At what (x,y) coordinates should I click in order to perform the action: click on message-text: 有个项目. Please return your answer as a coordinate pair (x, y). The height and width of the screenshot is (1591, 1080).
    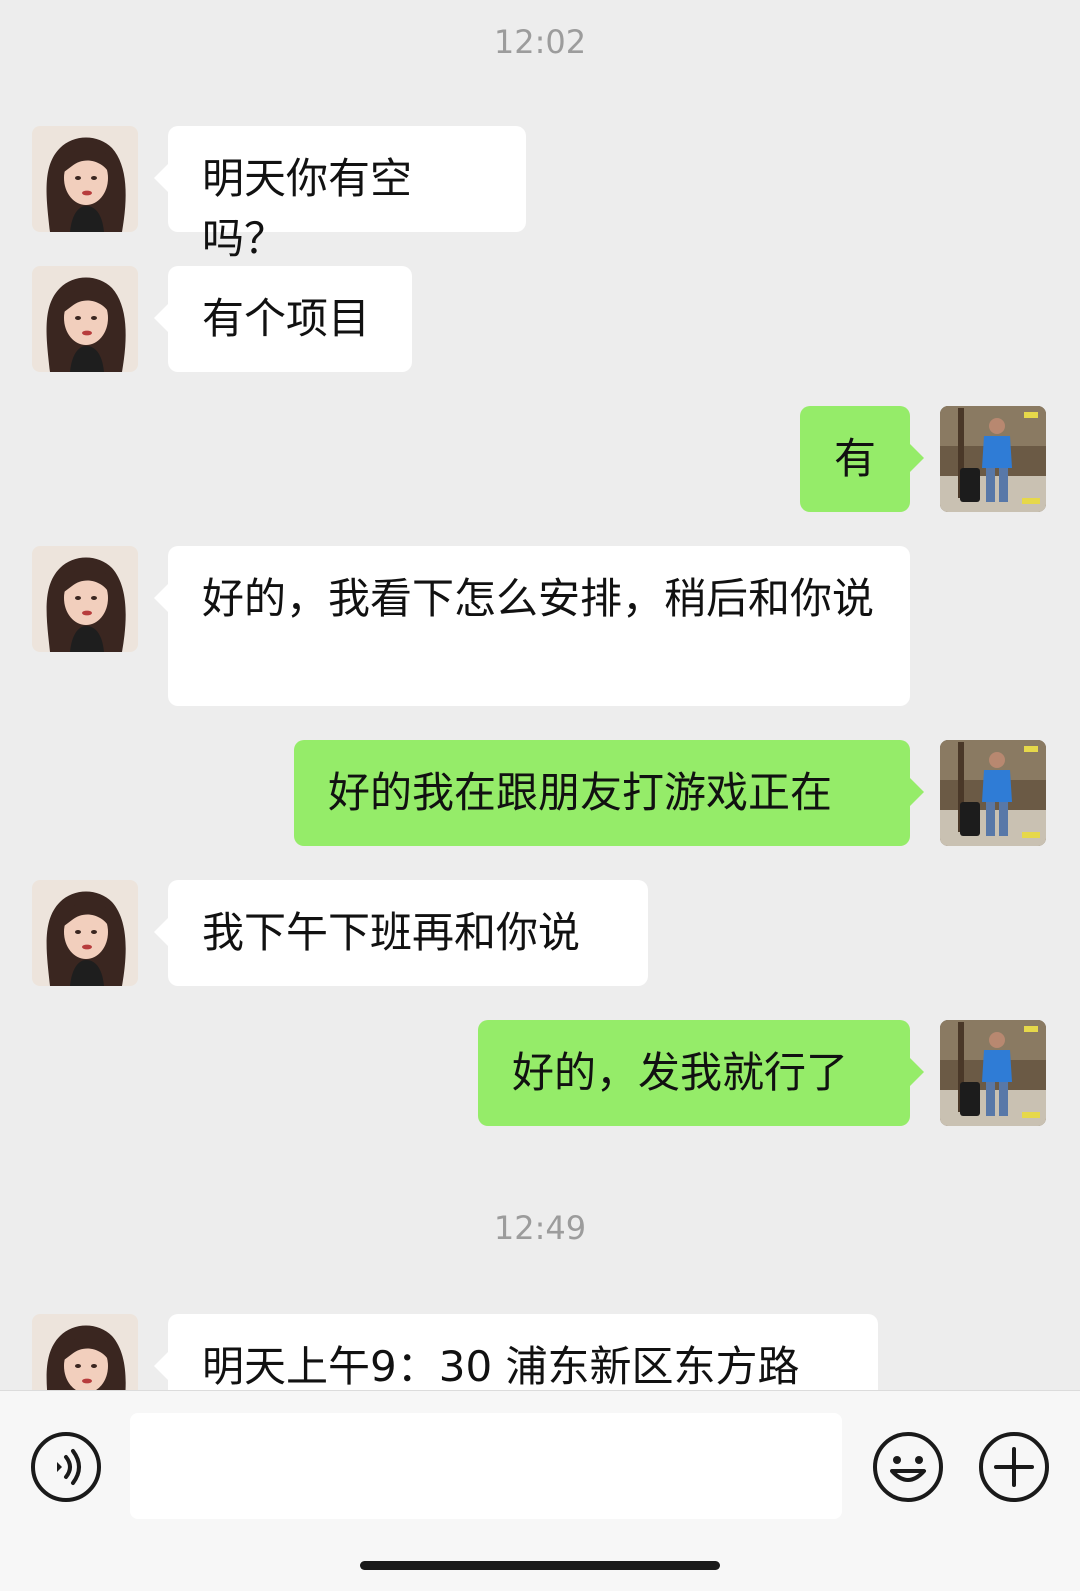
    Looking at the image, I should click on (286, 318).